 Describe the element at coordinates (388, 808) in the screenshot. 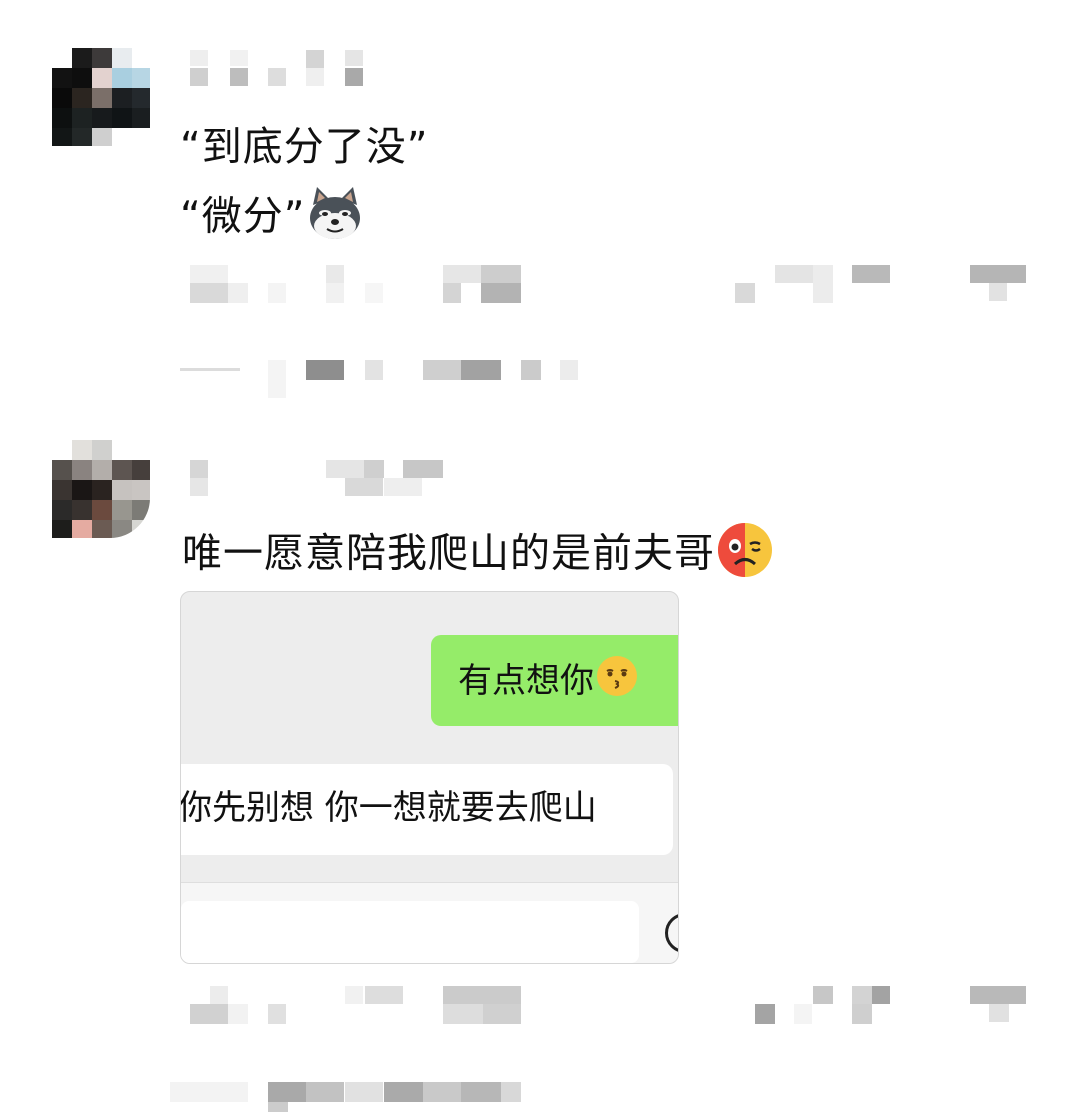

I see `received-message-text: 你先别想 你一想就要去爬山` at that location.